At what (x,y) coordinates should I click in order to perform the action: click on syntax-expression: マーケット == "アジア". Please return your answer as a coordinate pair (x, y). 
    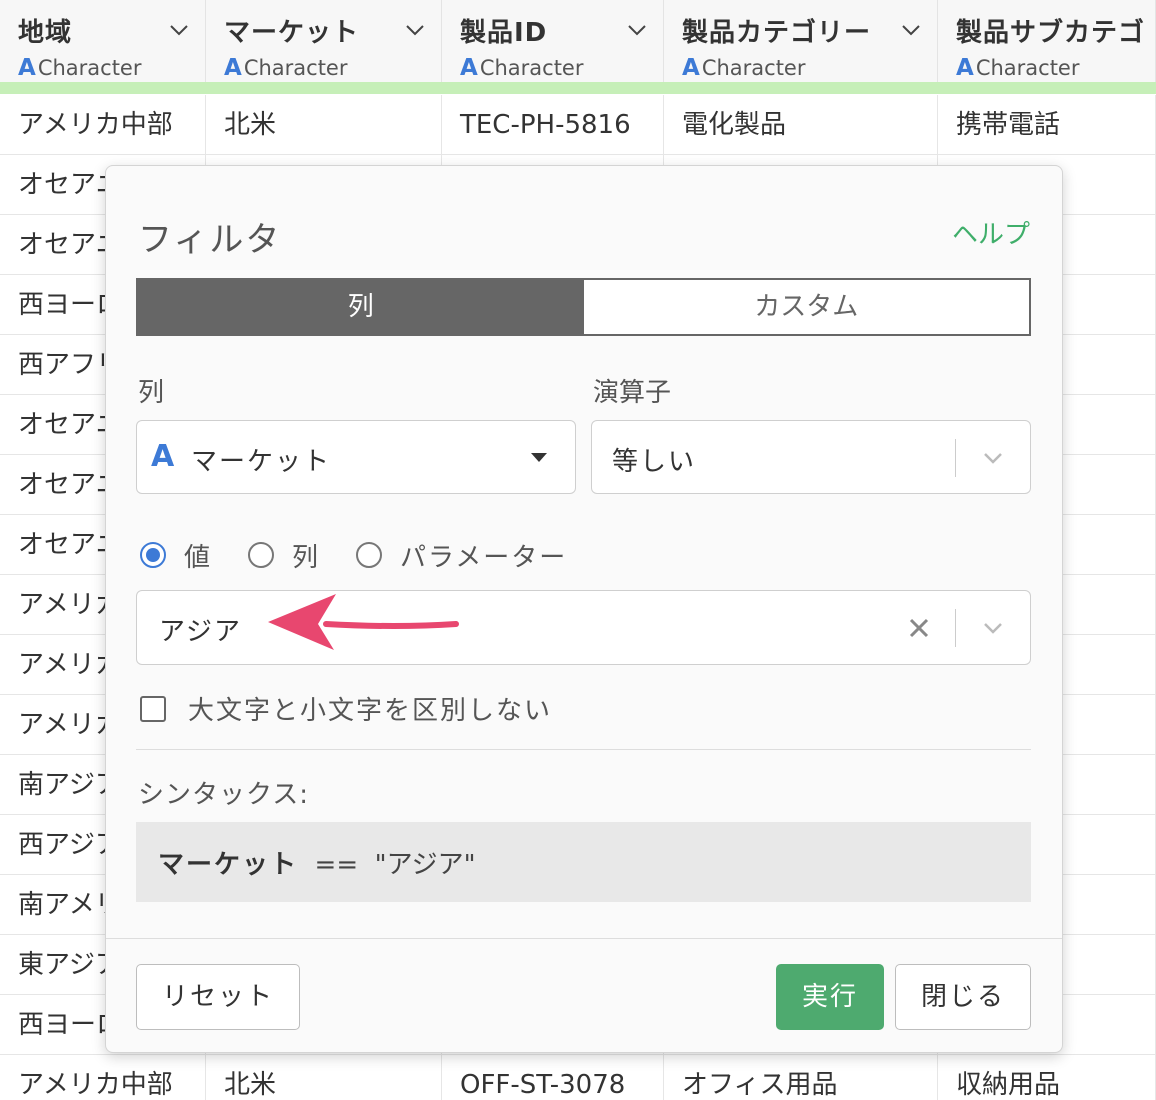
    Looking at the image, I should click on (317, 862).